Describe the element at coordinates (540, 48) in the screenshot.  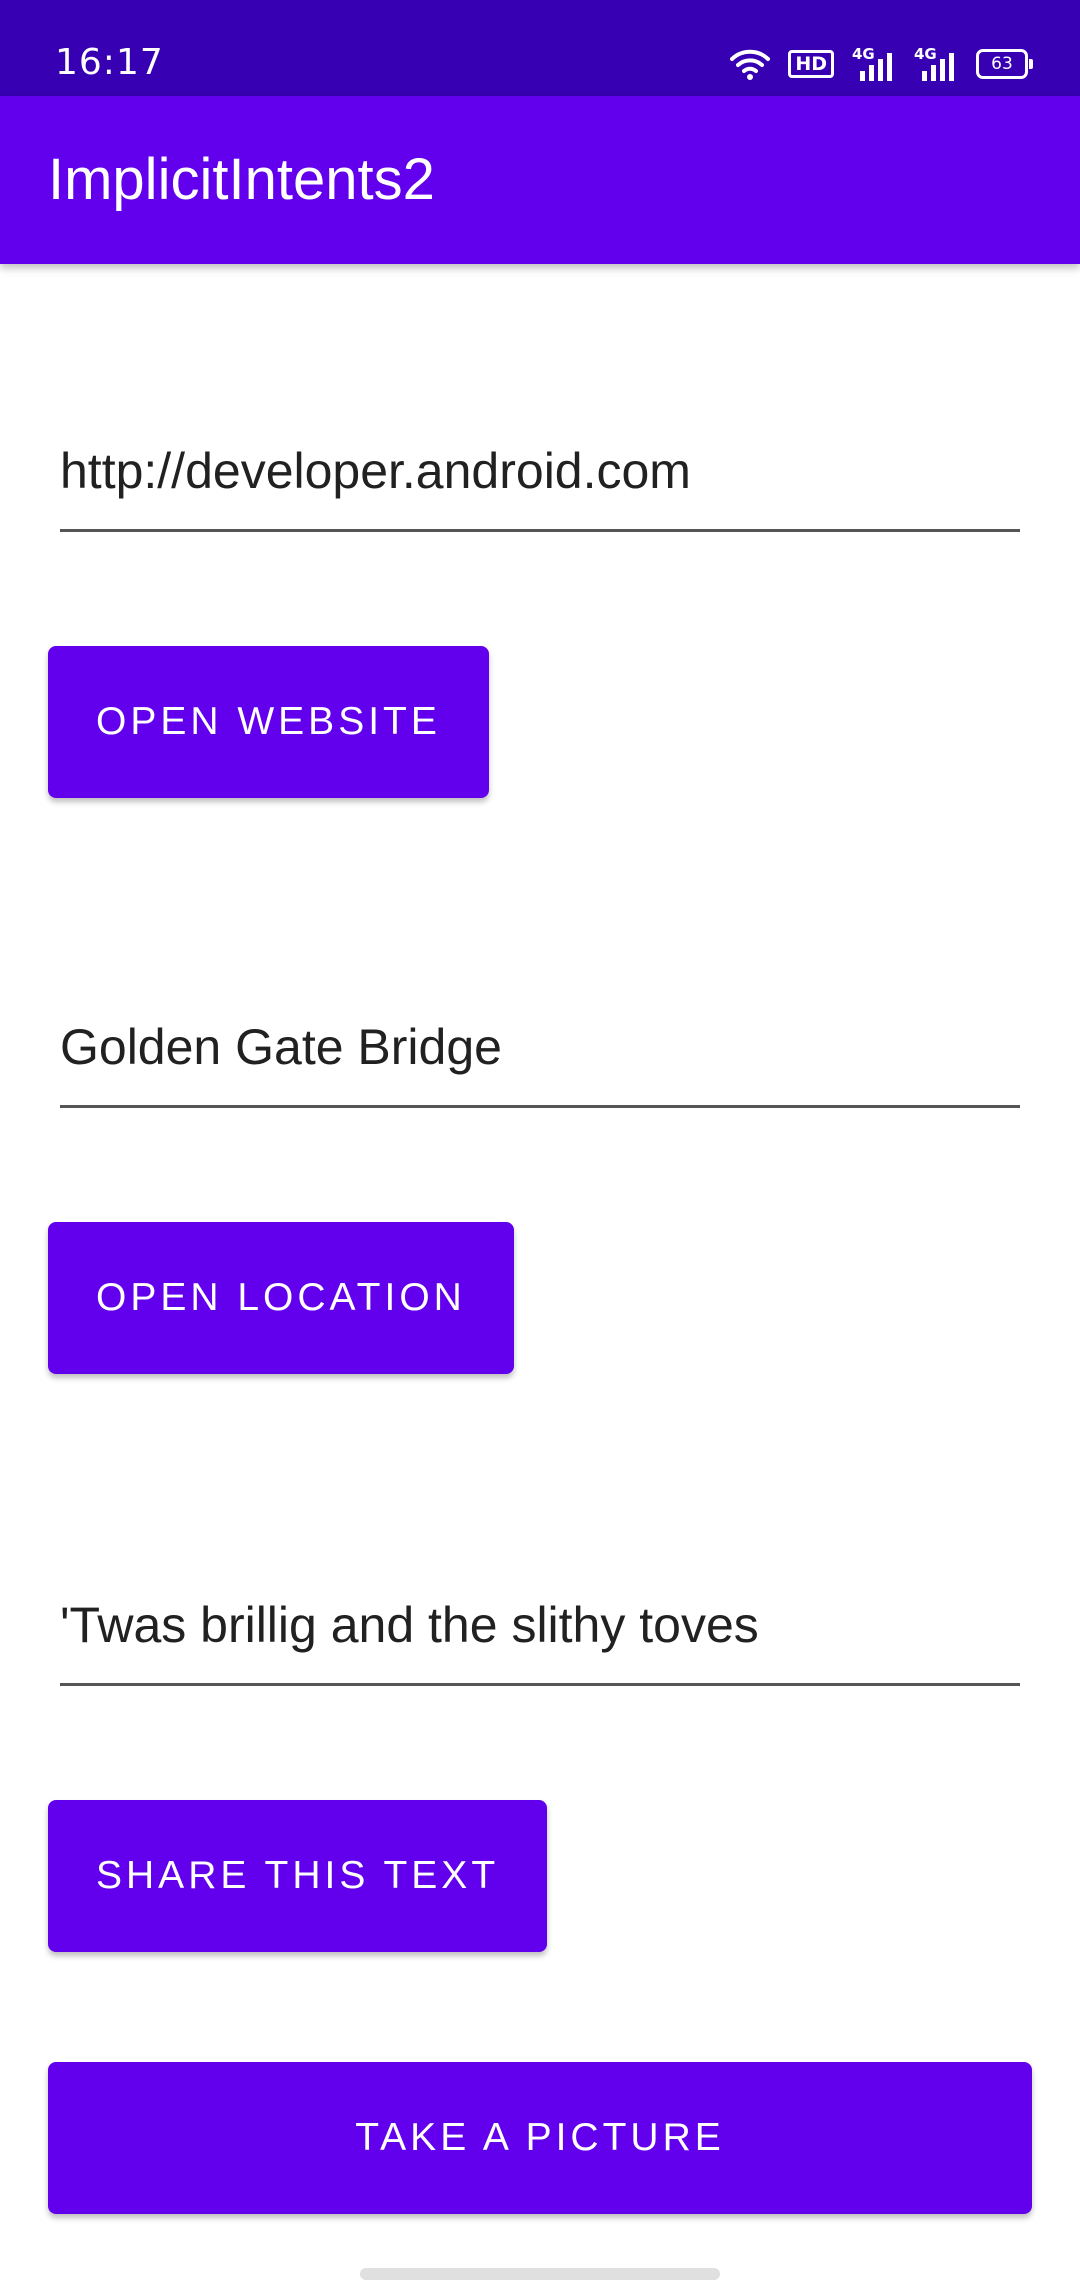
I see `status-bar: 16:17 HD 4G 4G 63` at that location.